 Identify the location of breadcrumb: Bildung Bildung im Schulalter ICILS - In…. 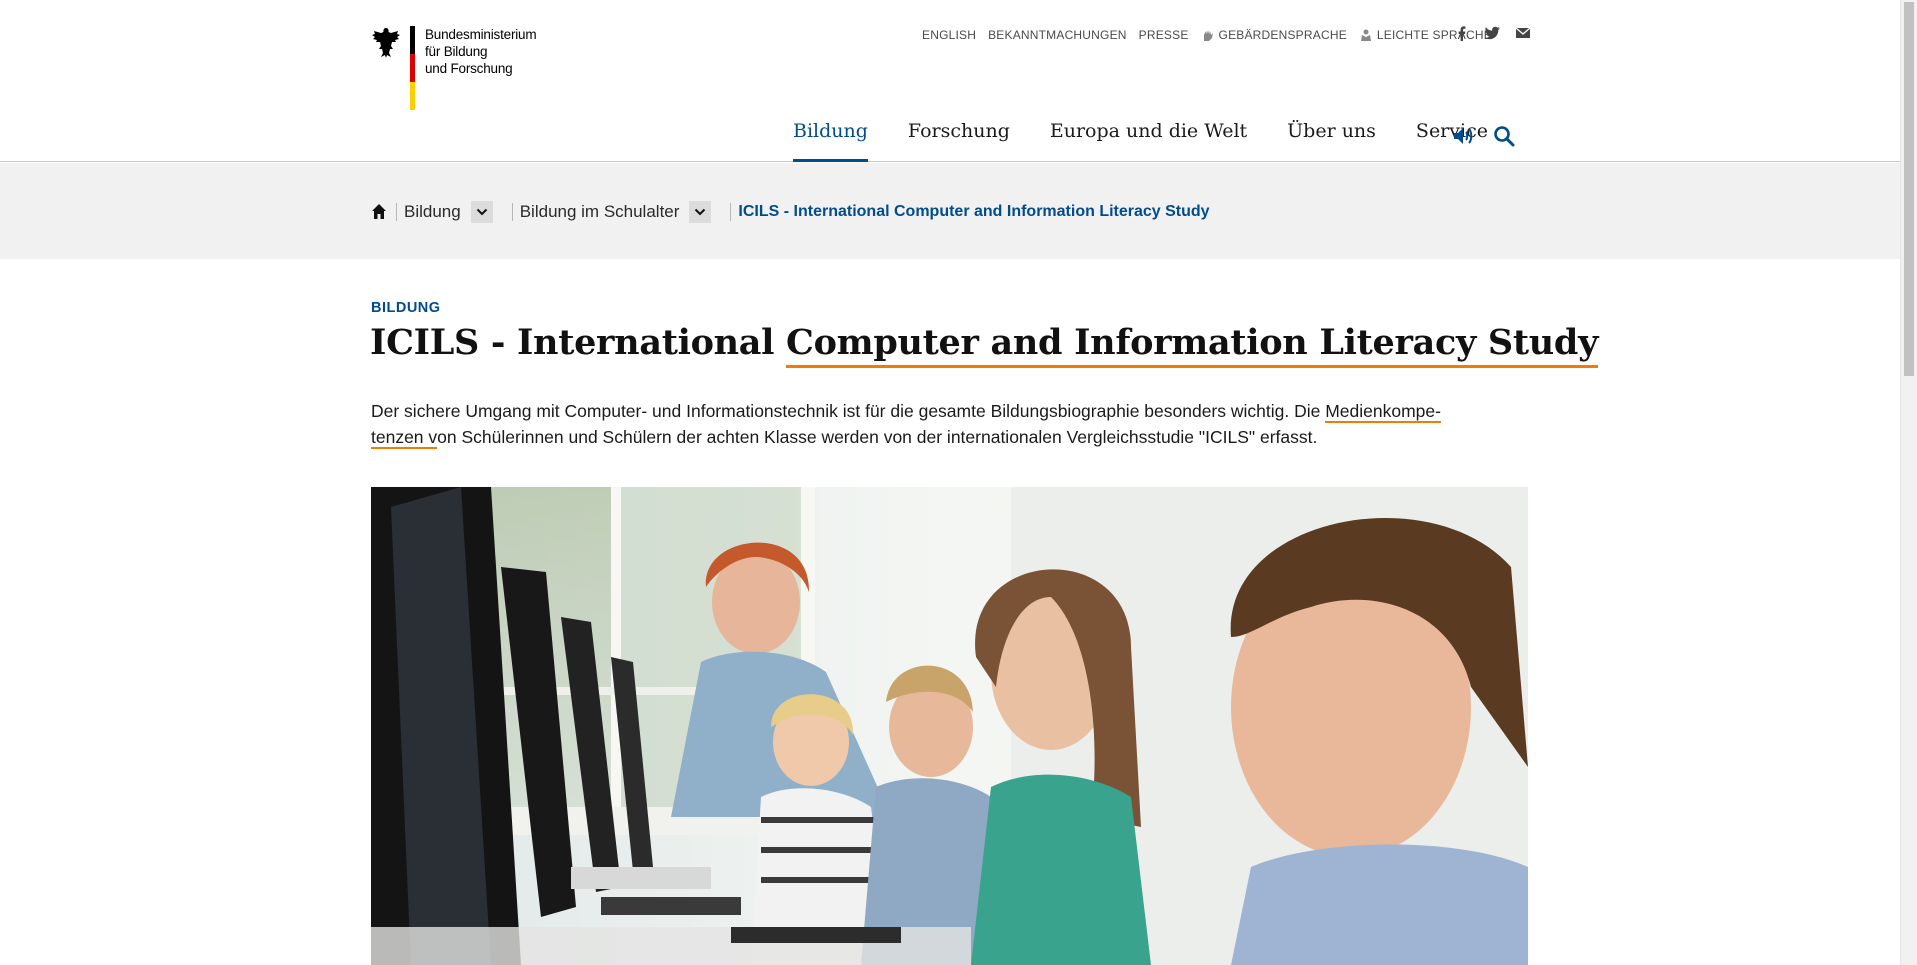
(790, 212).